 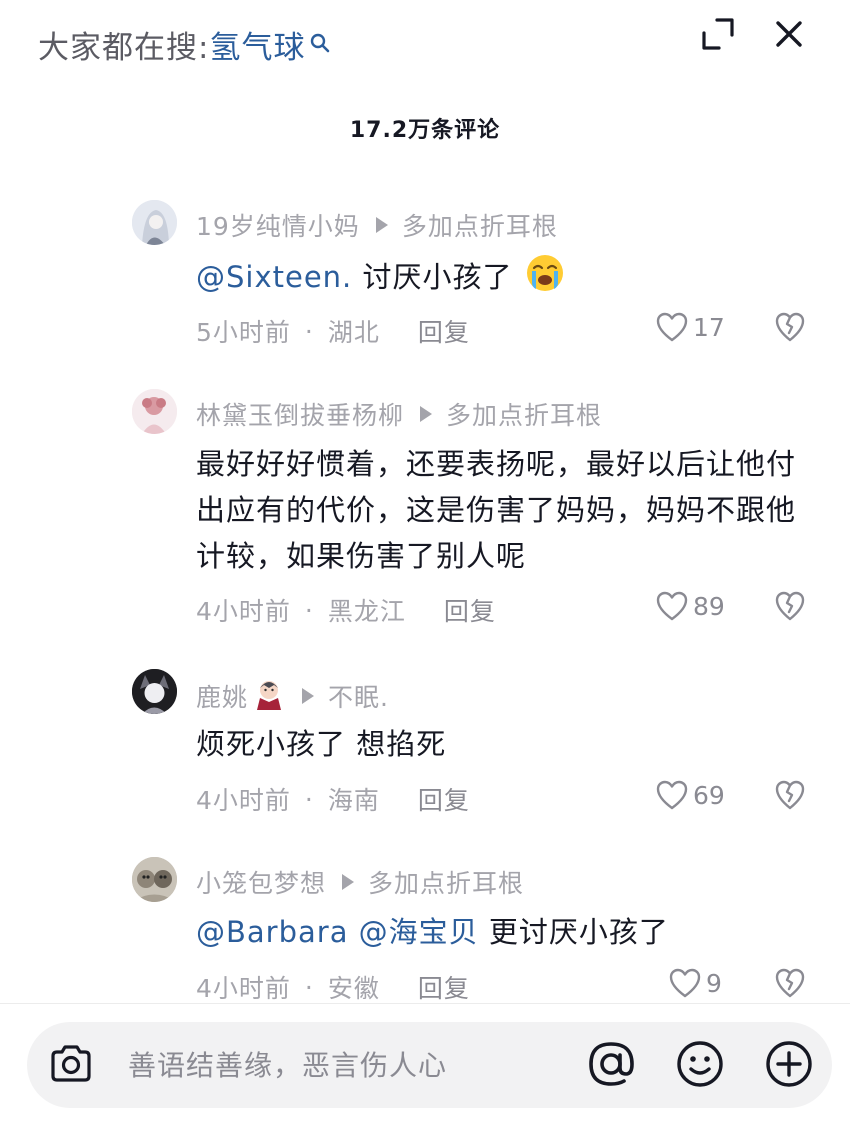 What do you see at coordinates (71, 1064) in the screenshot?
I see `camera-icon` at bounding box center [71, 1064].